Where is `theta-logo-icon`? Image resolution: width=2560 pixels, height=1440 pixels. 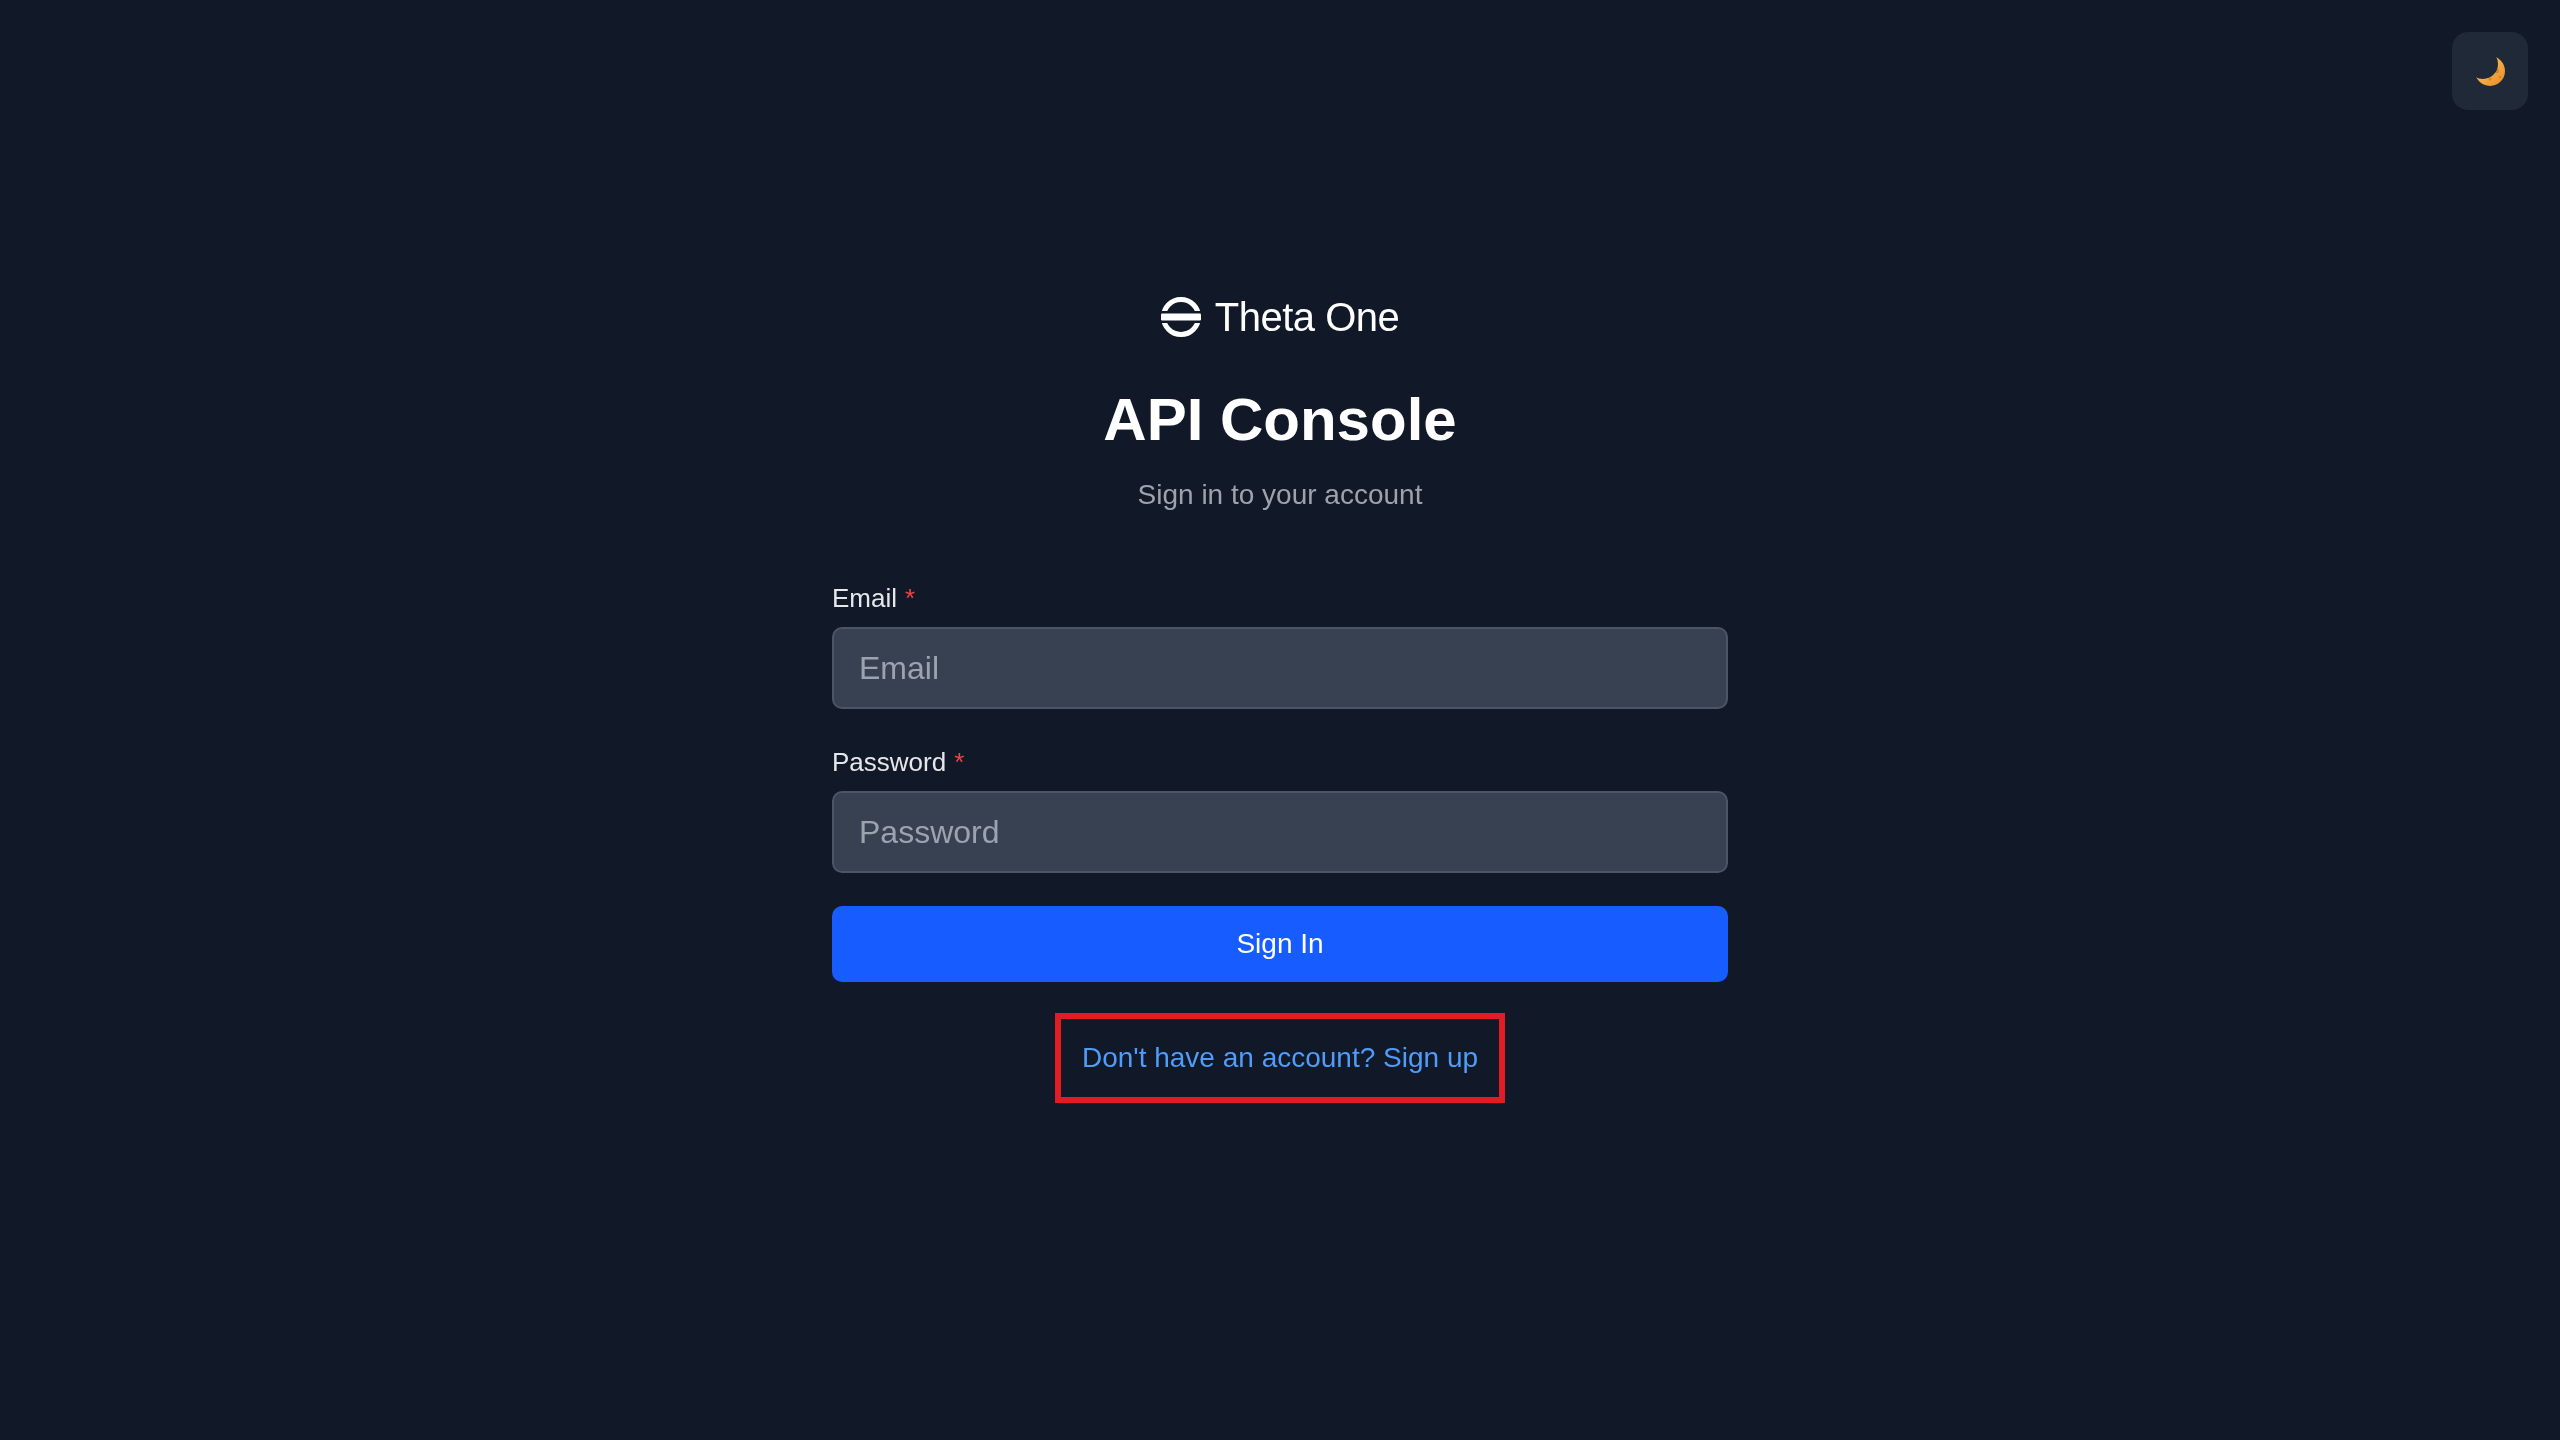 theta-logo-icon is located at coordinates (1180, 317).